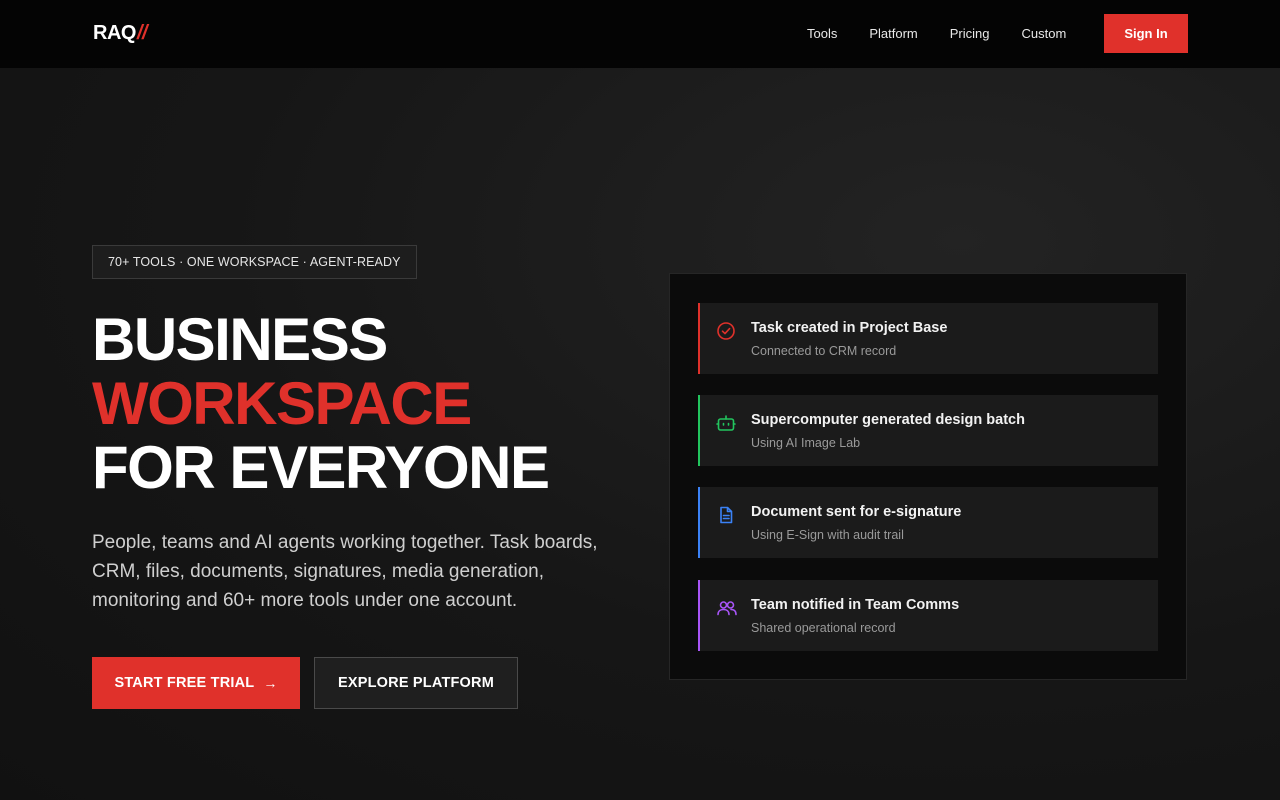 The image size is (1280, 800). I want to click on nav-link-pricing: Pricing, so click(970, 33).